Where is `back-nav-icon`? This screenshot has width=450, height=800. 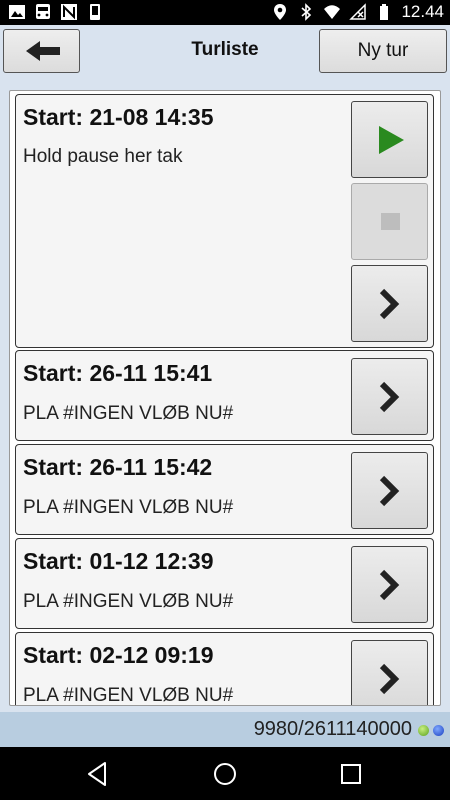
back-nav-icon is located at coordinates (98, 774).